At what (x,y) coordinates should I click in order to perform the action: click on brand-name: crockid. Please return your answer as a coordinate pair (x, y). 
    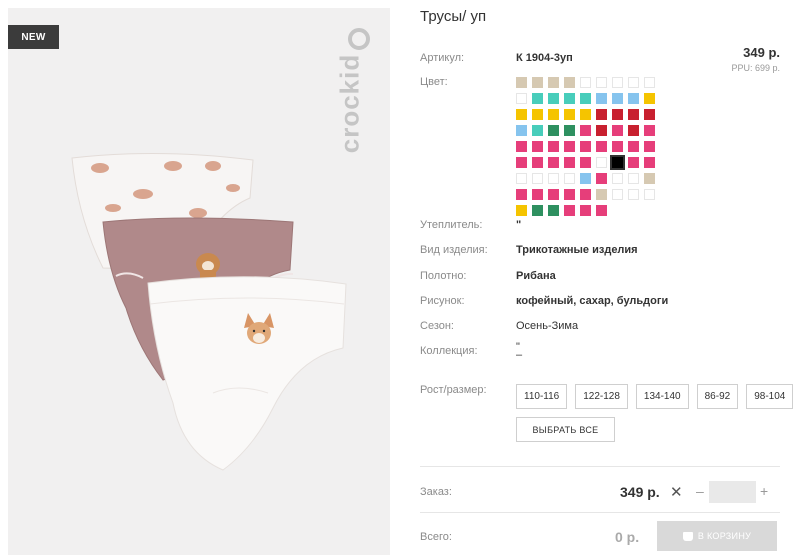
    Looking at the image, I should click on (349, 103).